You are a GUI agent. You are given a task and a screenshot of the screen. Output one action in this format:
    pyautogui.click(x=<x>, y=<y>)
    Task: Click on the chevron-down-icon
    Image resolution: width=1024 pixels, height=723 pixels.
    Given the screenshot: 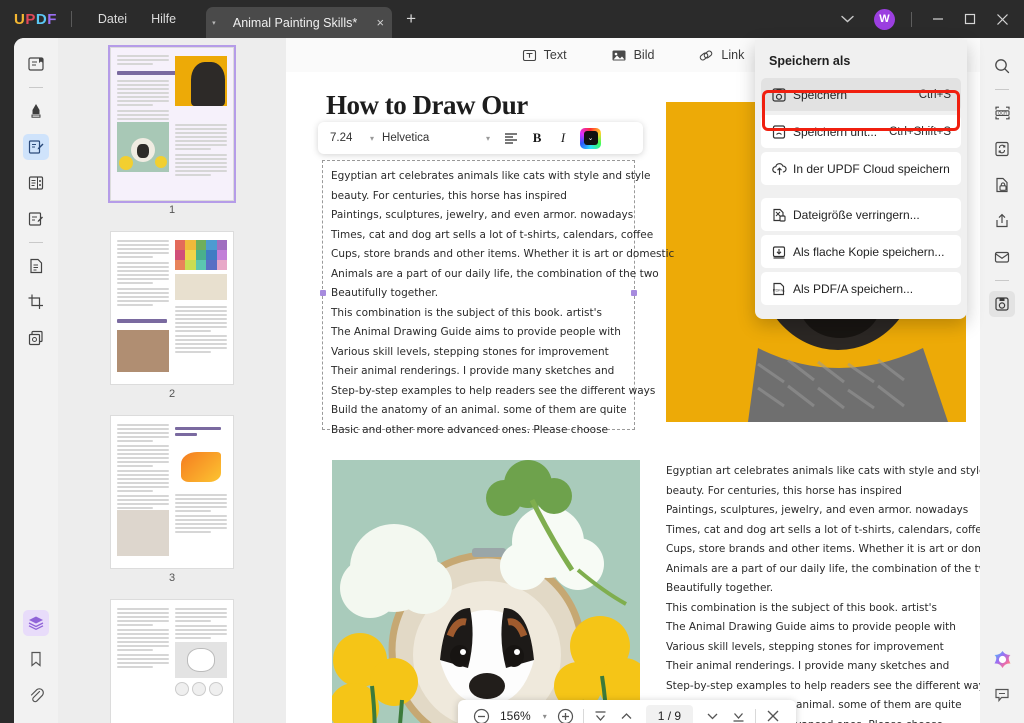 What is the action you would take?
    pyautogui.click(x=847, y=19)
    